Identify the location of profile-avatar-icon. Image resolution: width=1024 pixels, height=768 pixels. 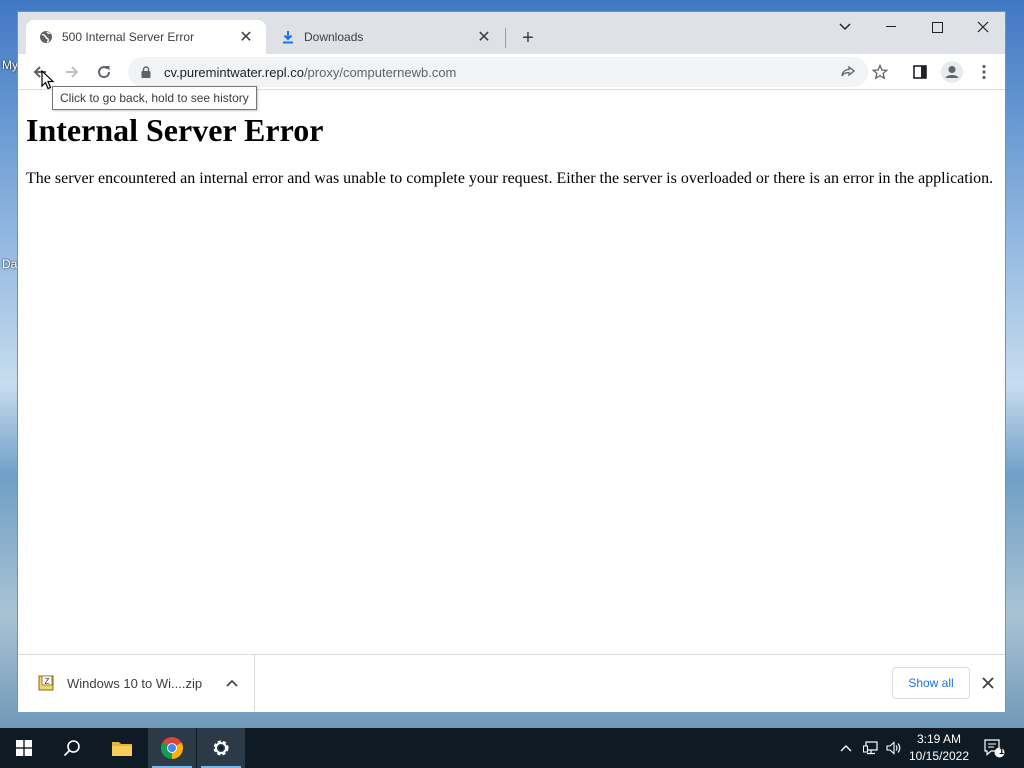
(952, 72).